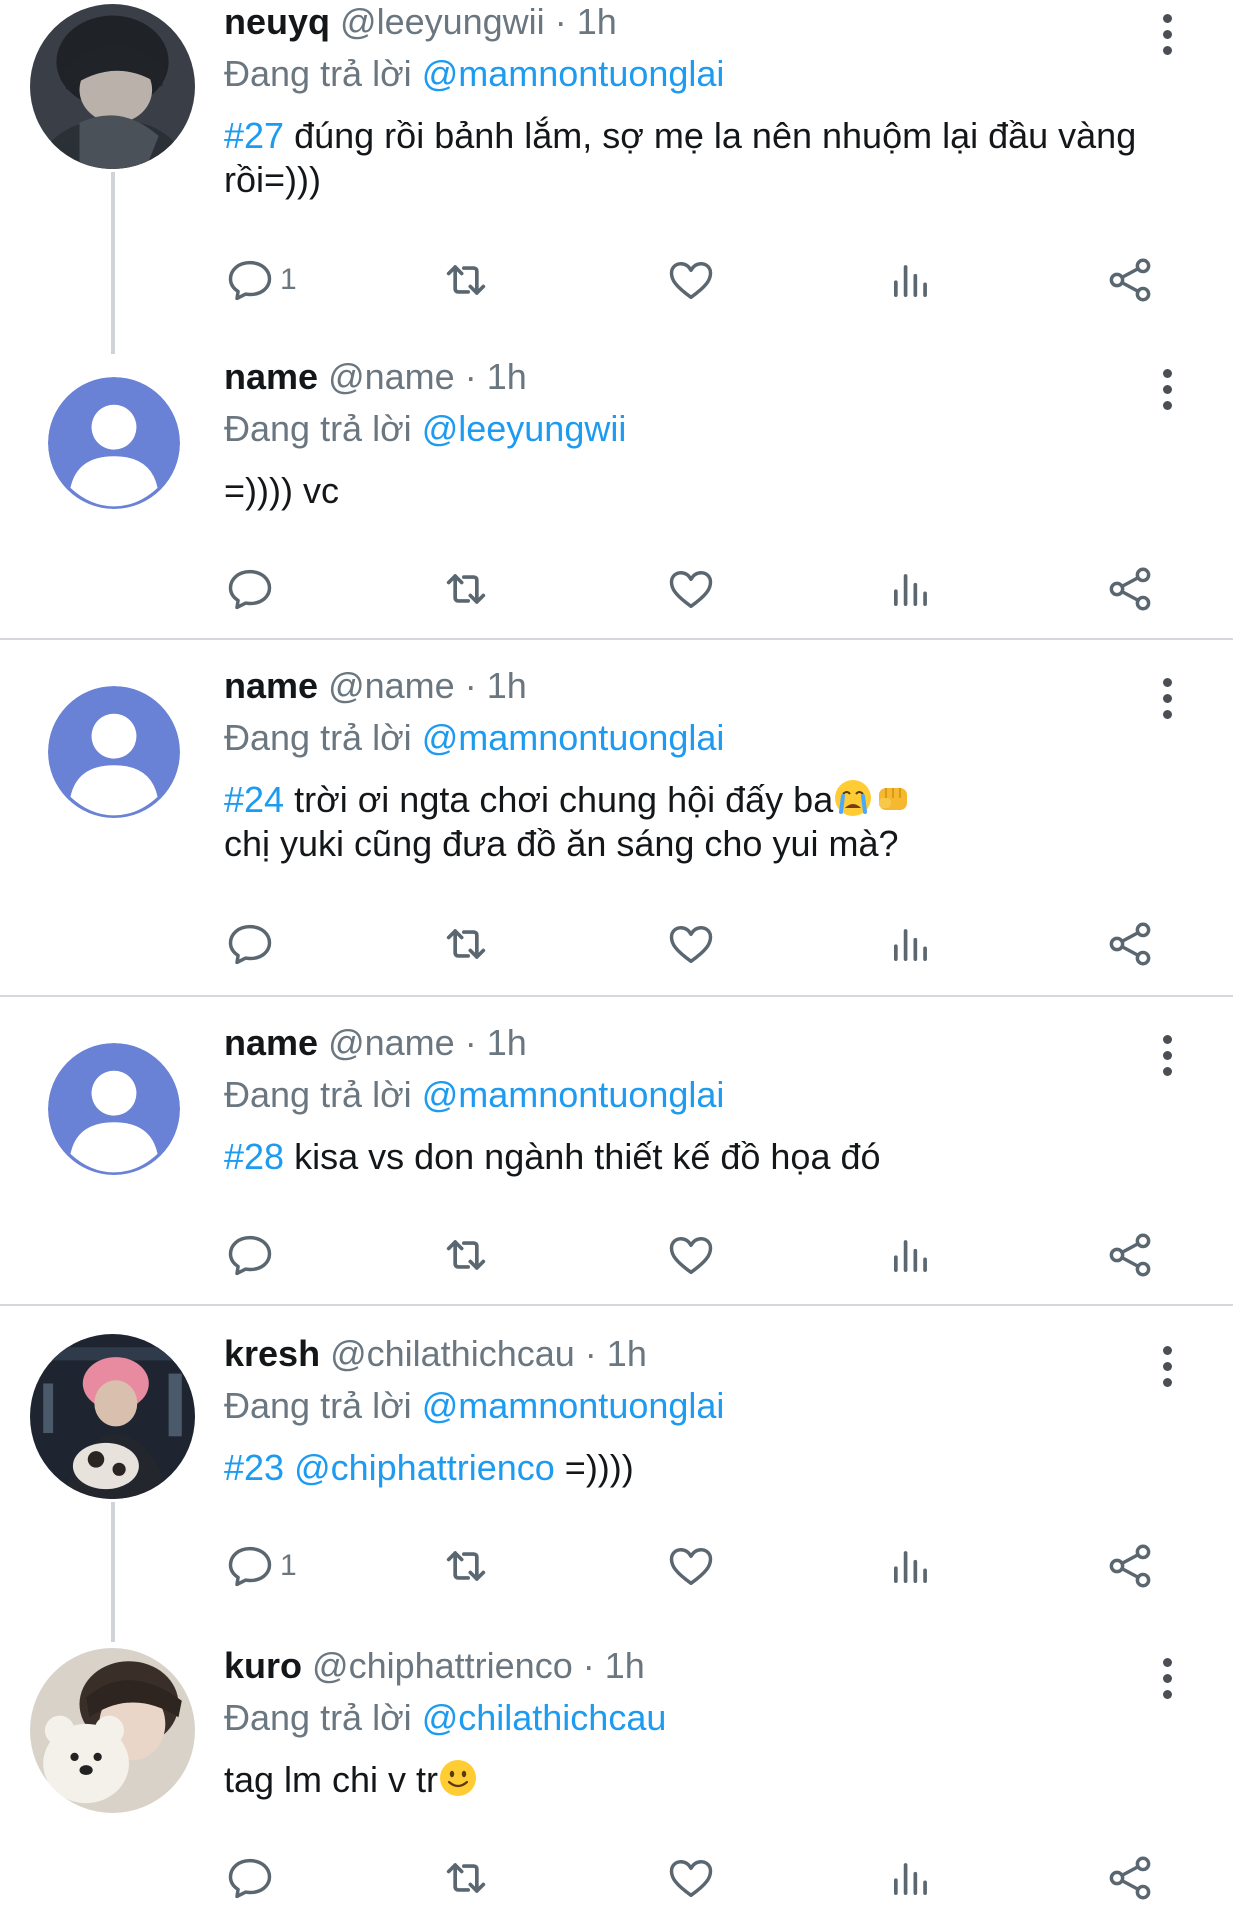  I want to click on reply-to-link: @leeyungwii, so click(524, 428).